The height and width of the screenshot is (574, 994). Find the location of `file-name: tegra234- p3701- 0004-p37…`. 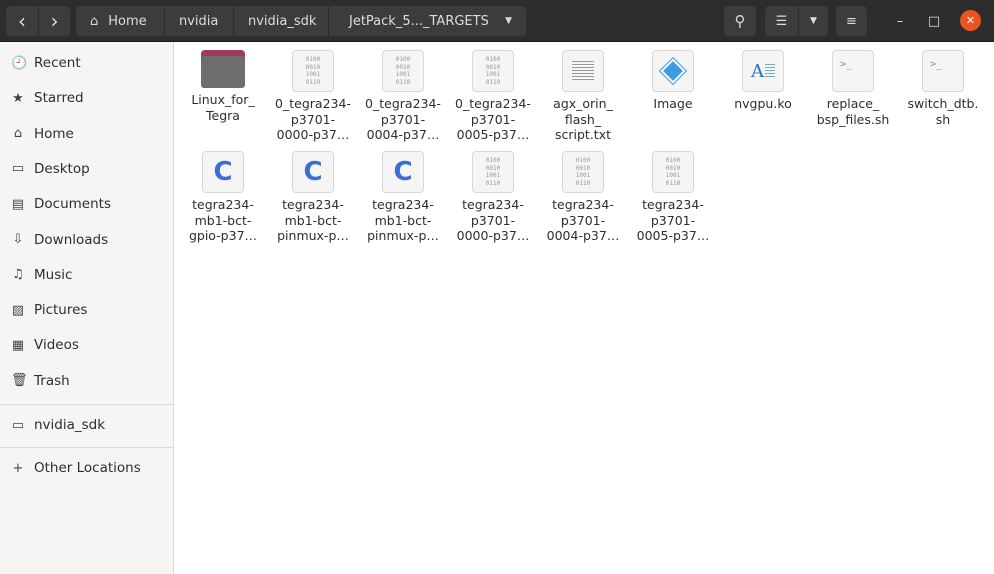

file-name: tegra234- p3701- 0004-p37… is located at coordinates (583, 220).